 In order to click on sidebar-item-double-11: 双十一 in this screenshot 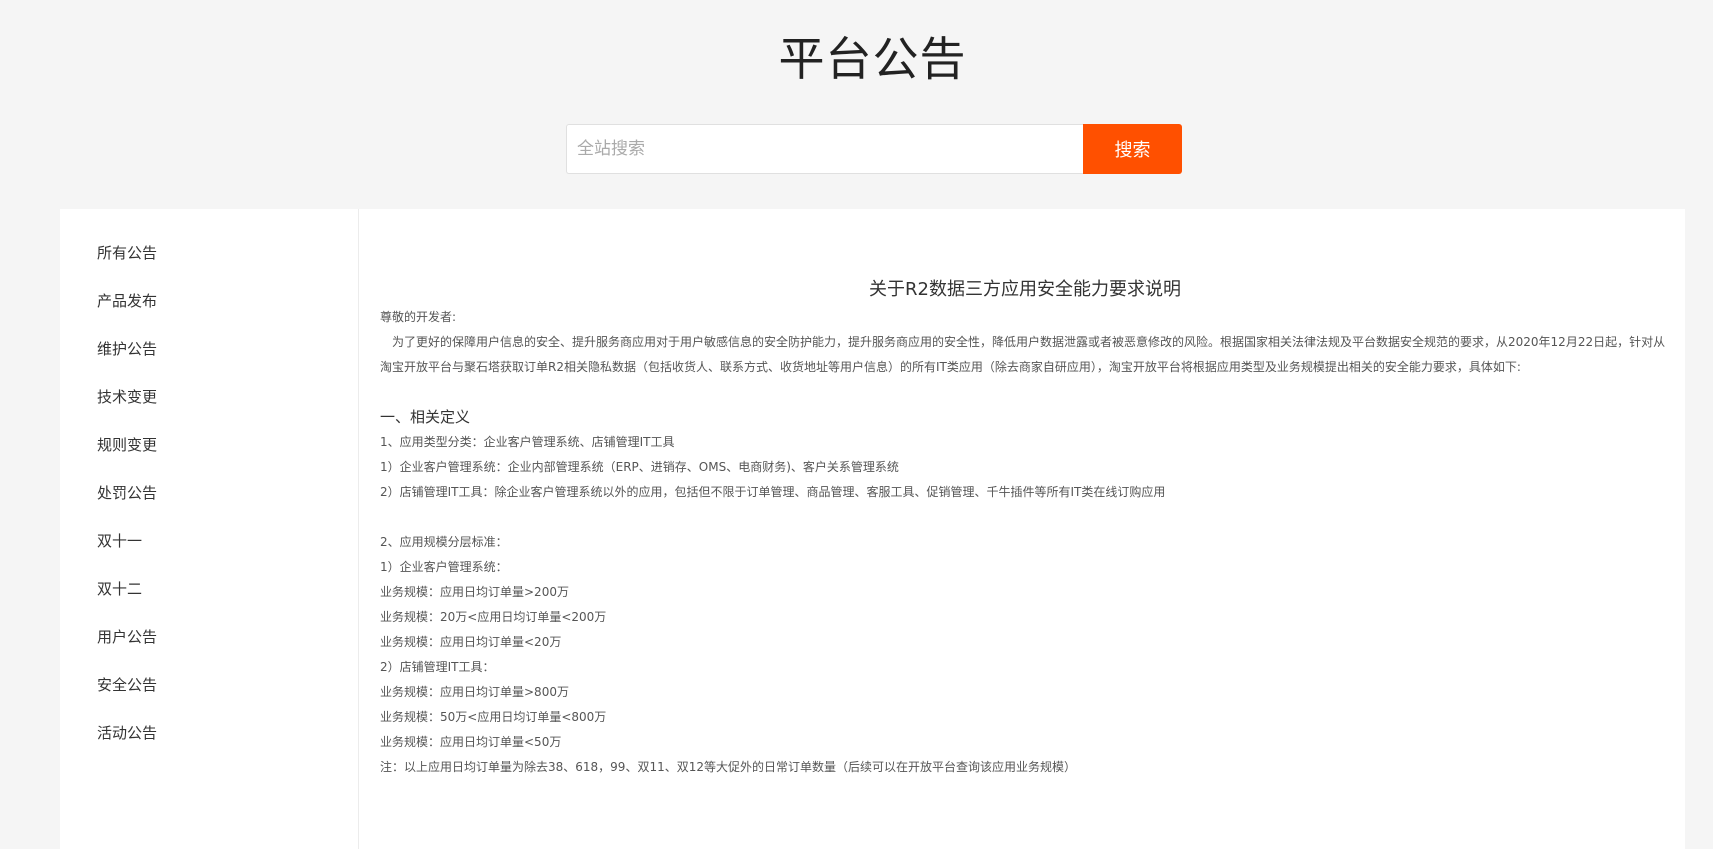, I will do `click(127, 553)`.